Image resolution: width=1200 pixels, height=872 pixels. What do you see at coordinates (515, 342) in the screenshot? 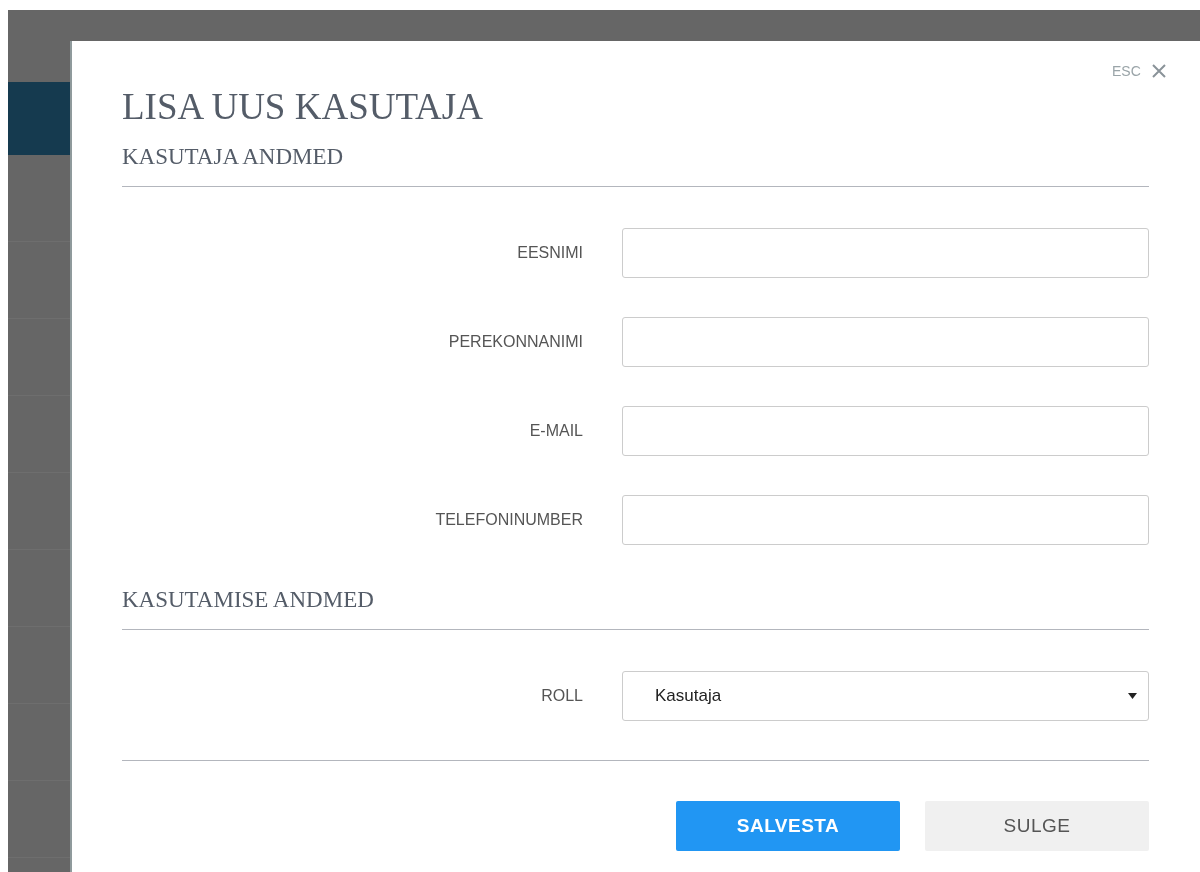
I see `field-label: PEREKONNANIMI` at bounding box center [515, 342].